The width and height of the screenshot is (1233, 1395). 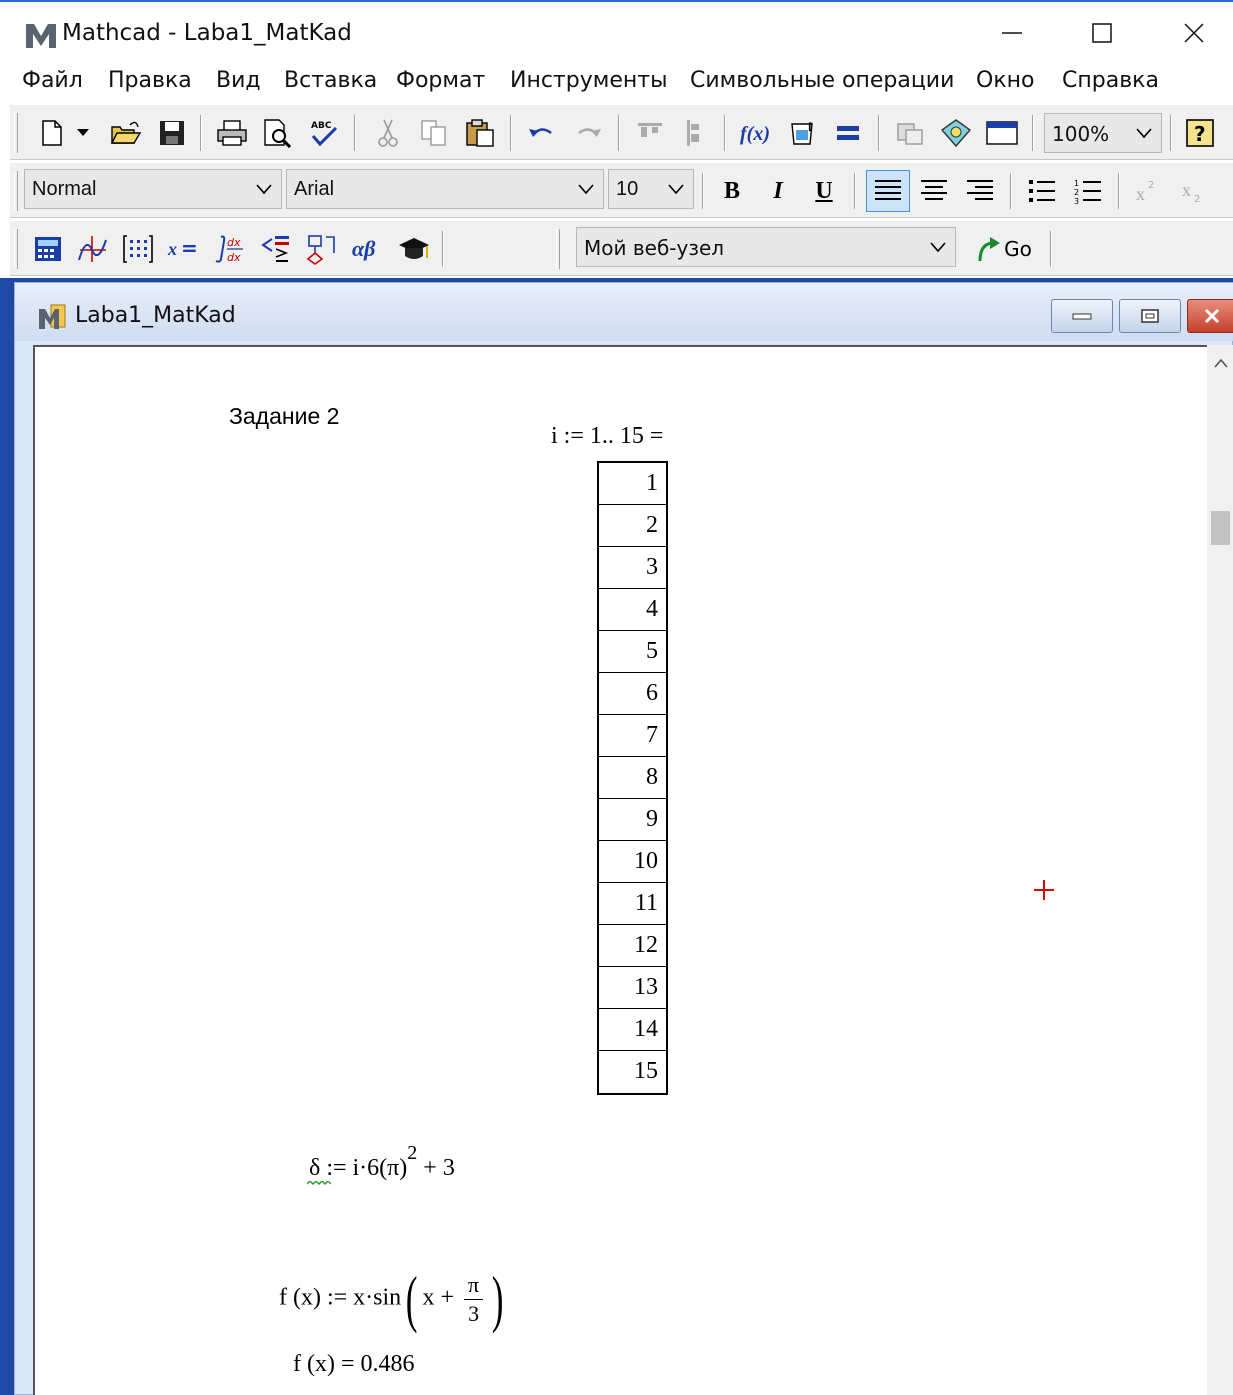 What do you see at coordinates (766, 247) in the screenshot?
I see `resource-address-select: Мой веб-узел` at bounding box center [766, 247].